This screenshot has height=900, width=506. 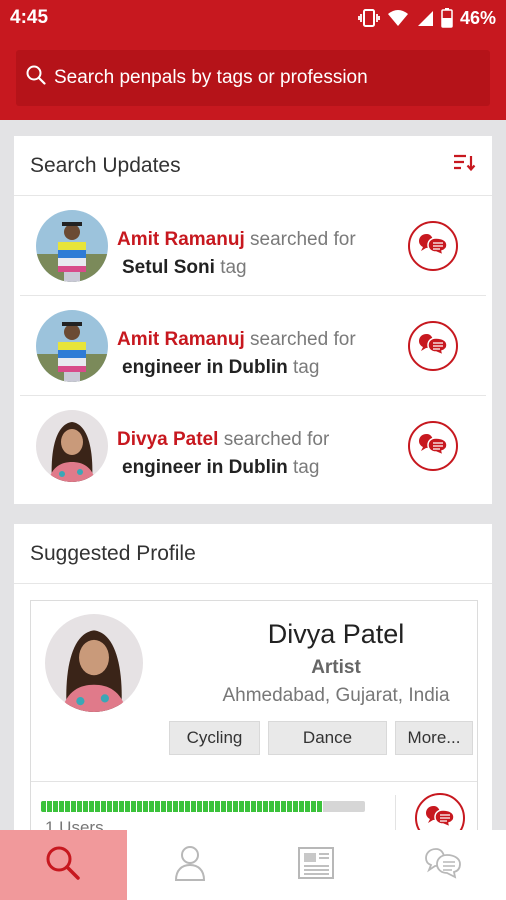 I want to click on nav-chat, so click(x=443, y=865).